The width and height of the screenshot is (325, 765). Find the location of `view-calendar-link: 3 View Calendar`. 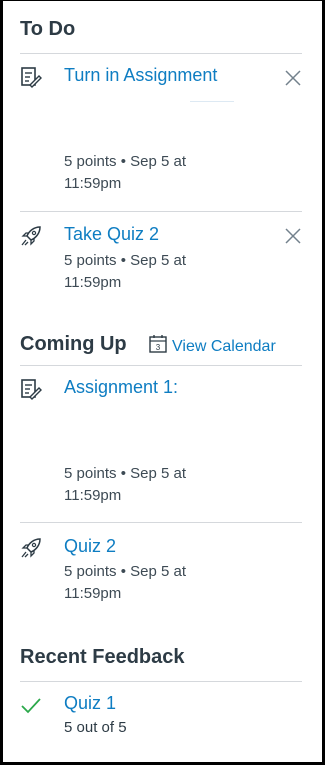

view-calendar-link: 3 View Calendar is located at coordinates (212, 345).